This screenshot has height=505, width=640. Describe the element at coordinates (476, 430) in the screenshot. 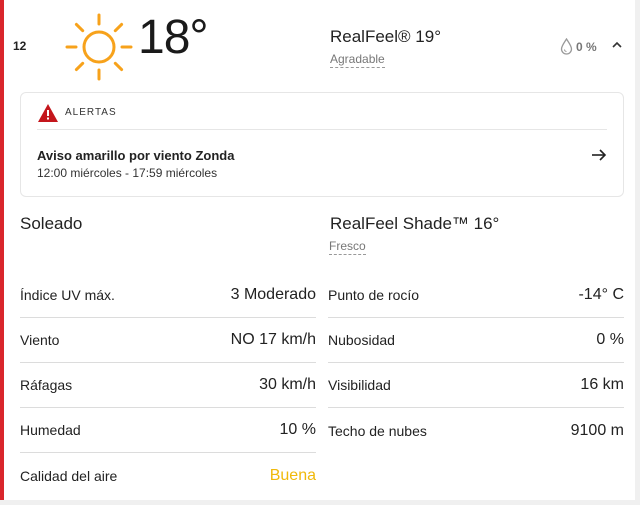

I see `detail-row-cloud-ceiling: Techo de nubes 9100 m` at that location.